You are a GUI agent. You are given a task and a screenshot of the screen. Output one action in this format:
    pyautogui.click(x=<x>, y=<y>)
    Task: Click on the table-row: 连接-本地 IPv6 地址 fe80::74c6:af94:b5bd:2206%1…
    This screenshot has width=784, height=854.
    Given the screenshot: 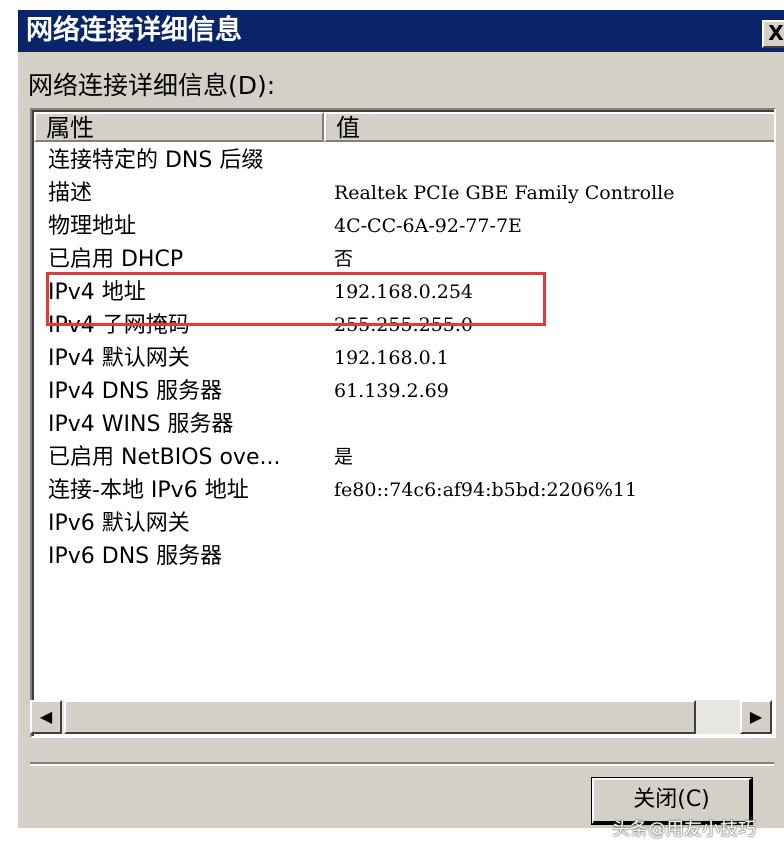 What is the action you would take?
    pyautogui.click(x=404, y=490)
    